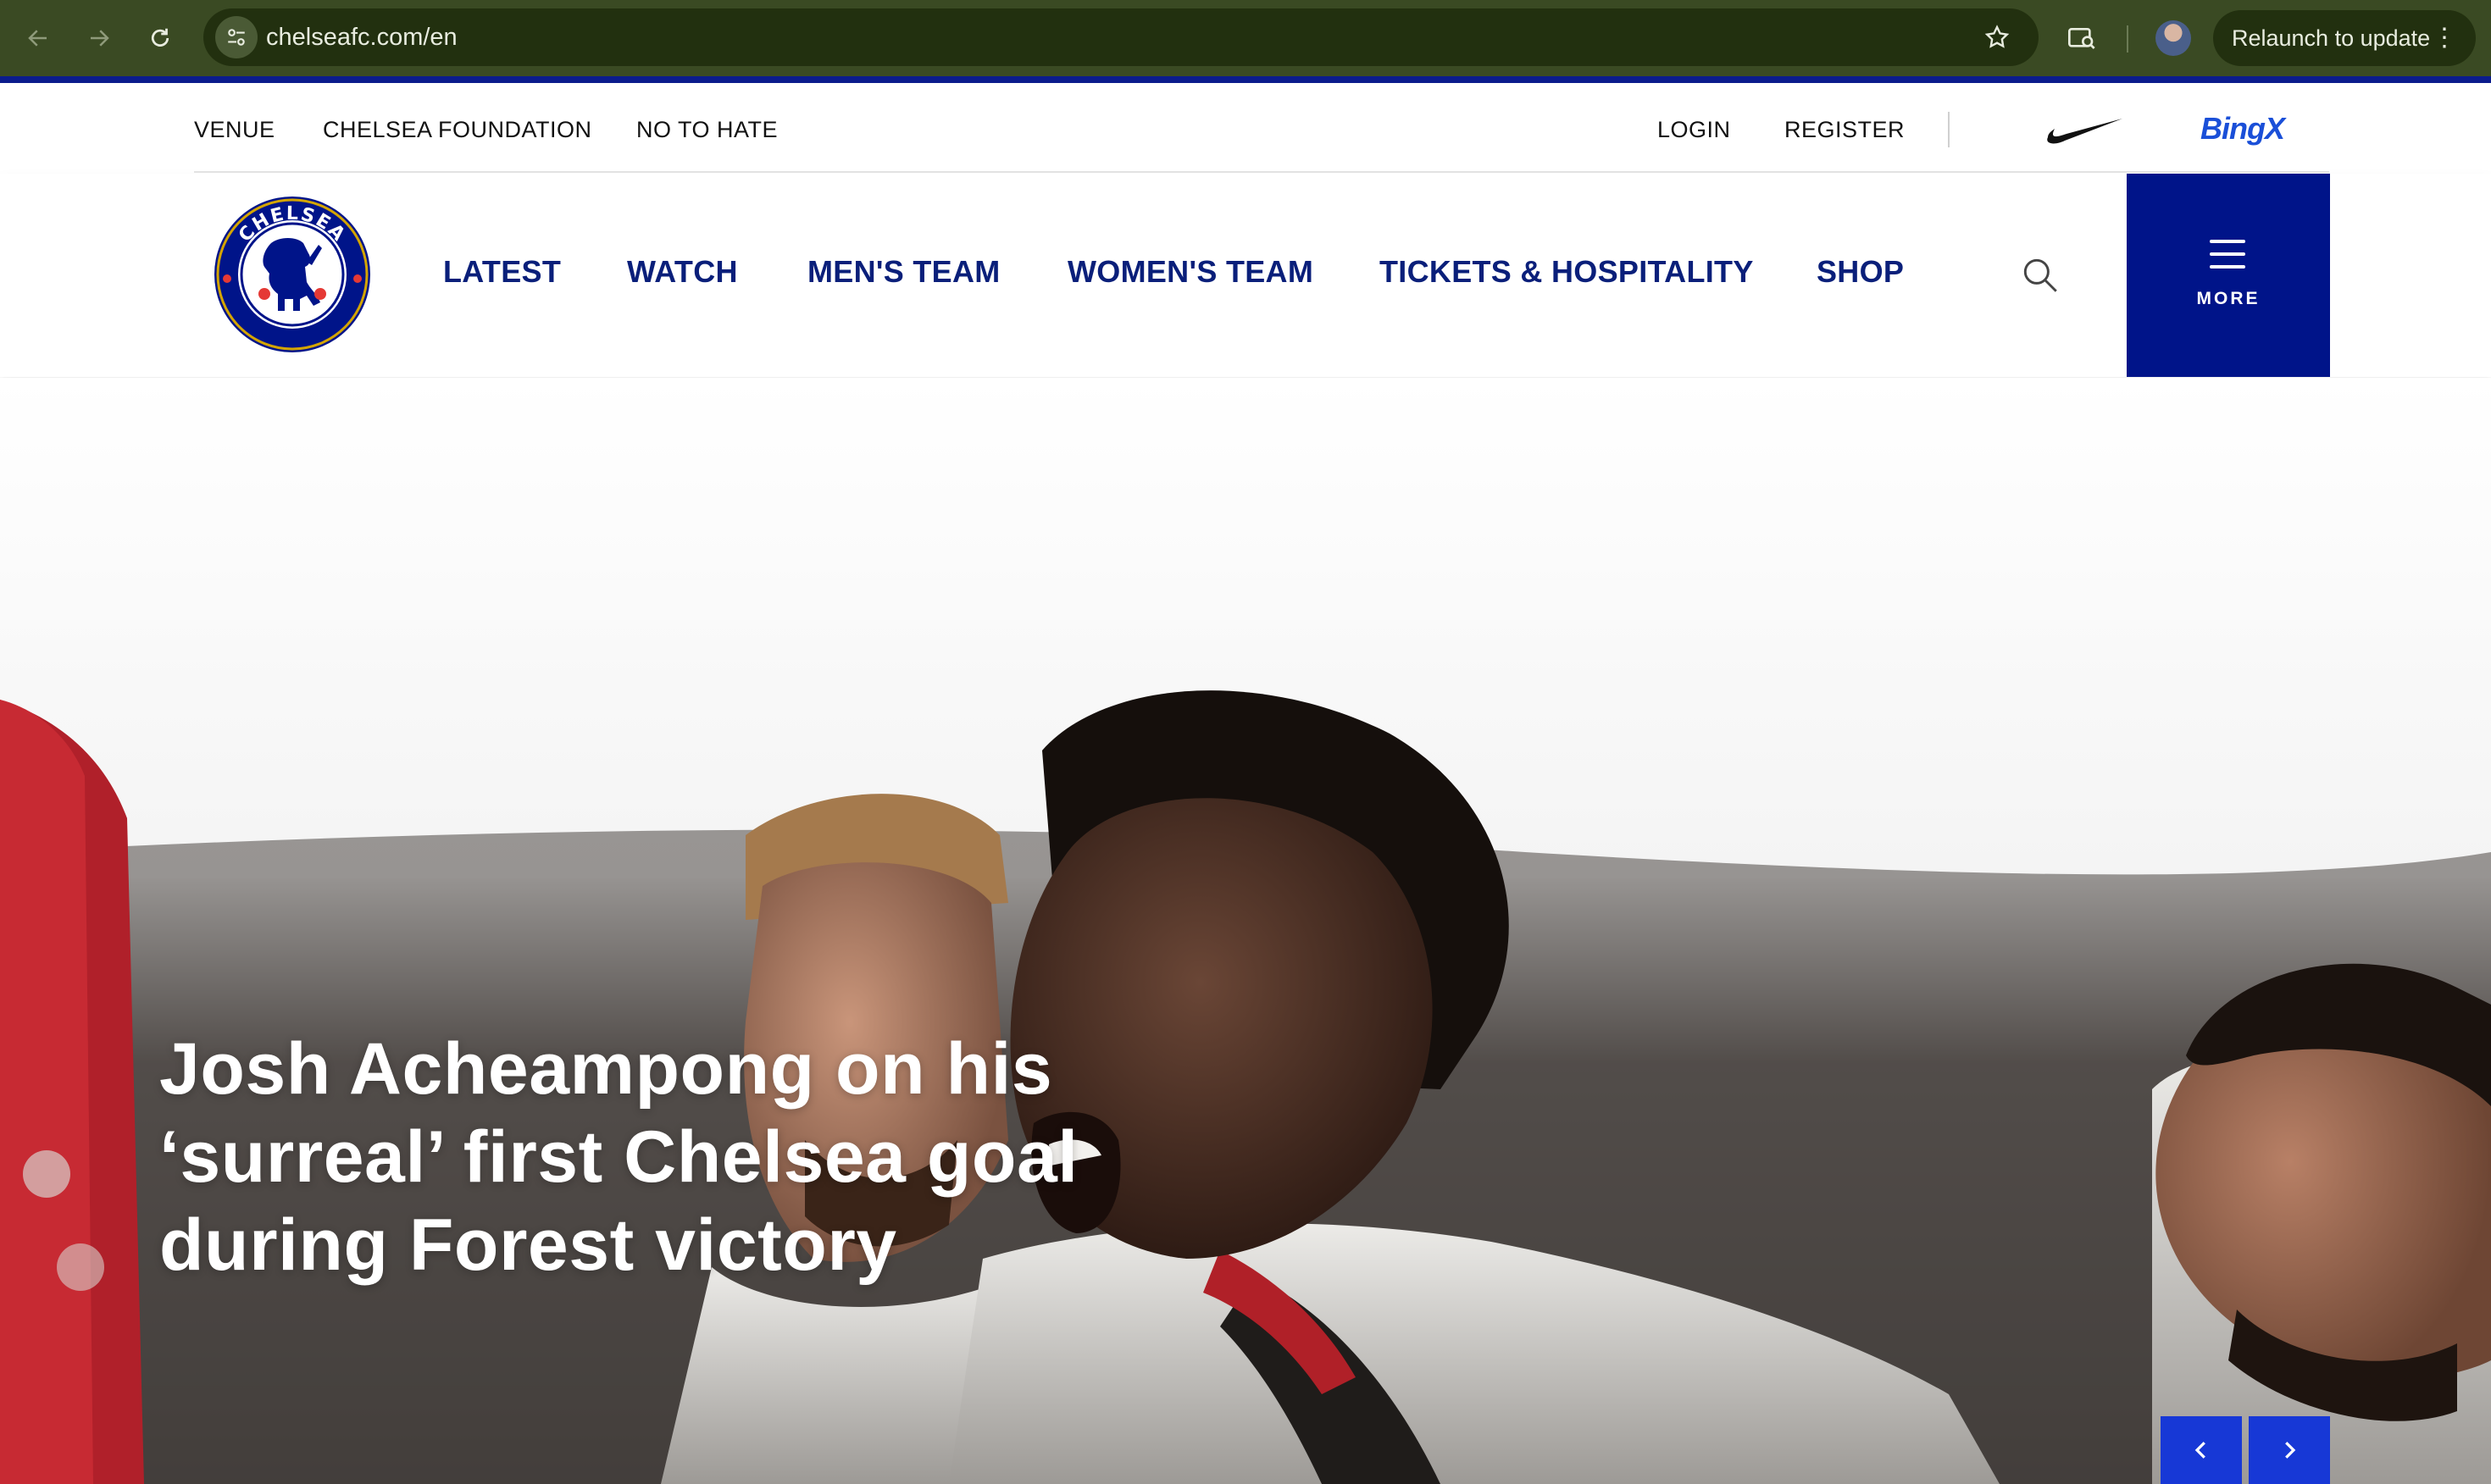 This screenshot has height=1484, width=2491. Describe the element at coordinates (502, 275) in the screenshot. I see `nav-latest: LATEST` at that location.